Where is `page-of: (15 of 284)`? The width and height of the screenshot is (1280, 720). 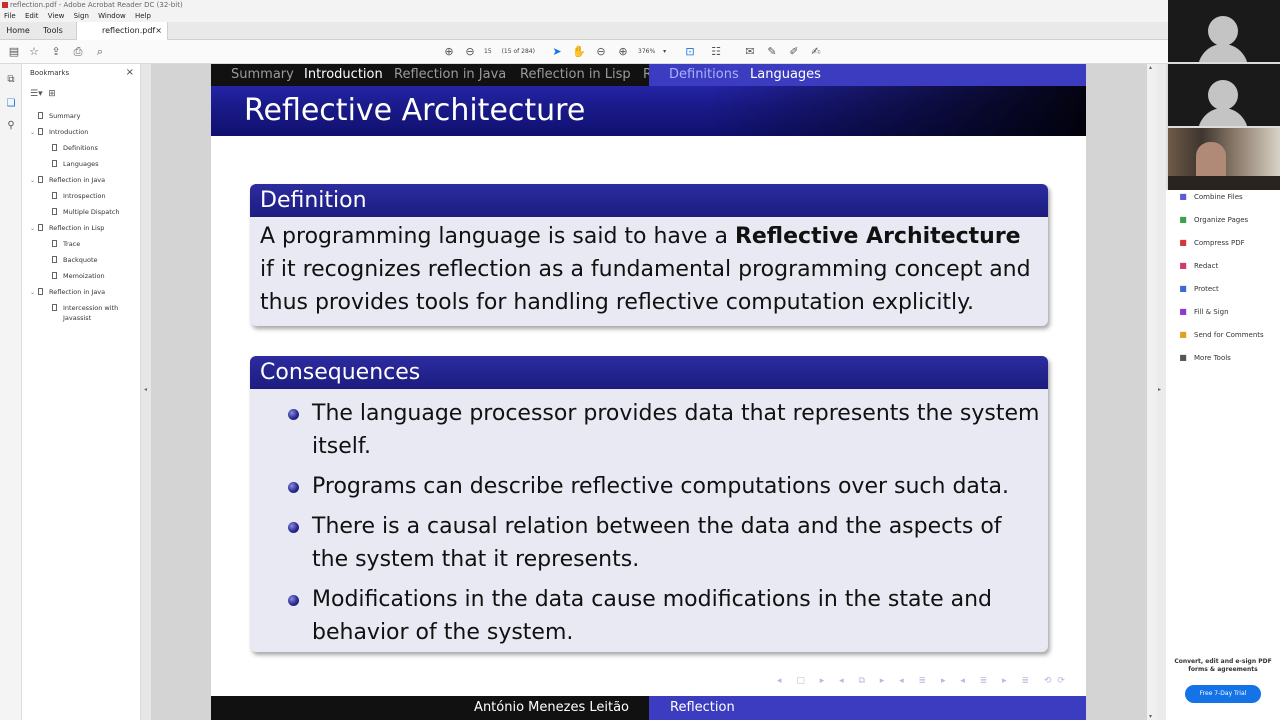
page-of: (15 of 284) is located at coordinates (518, 51).